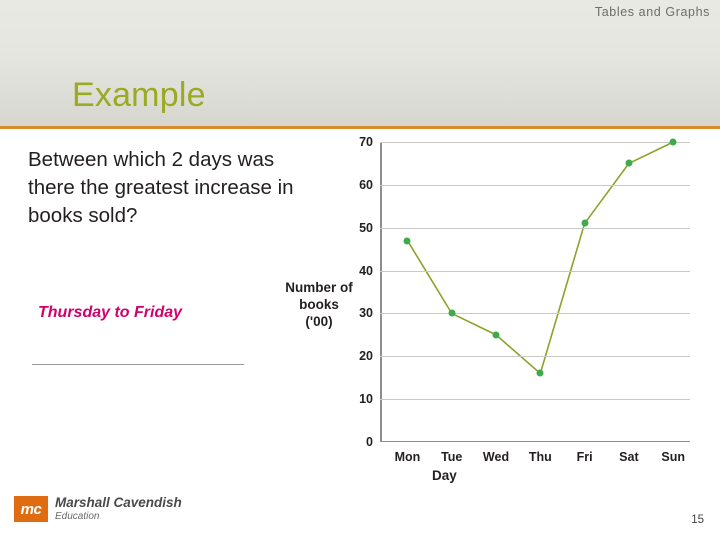 Image resolution: width=720 pixels, height=540 pixels. Describe the element at coordinates (629, 457) in the screenshot. I see `x-axis-tick-label: Sat` at that location.